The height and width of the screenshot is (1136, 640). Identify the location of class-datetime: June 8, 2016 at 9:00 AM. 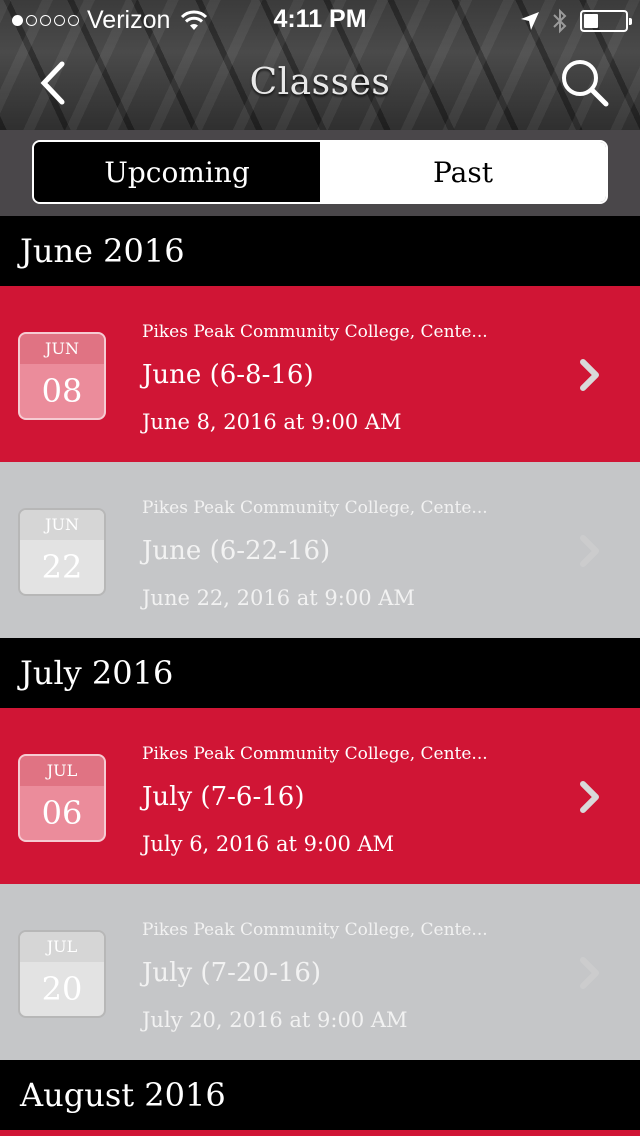
(272, 422).